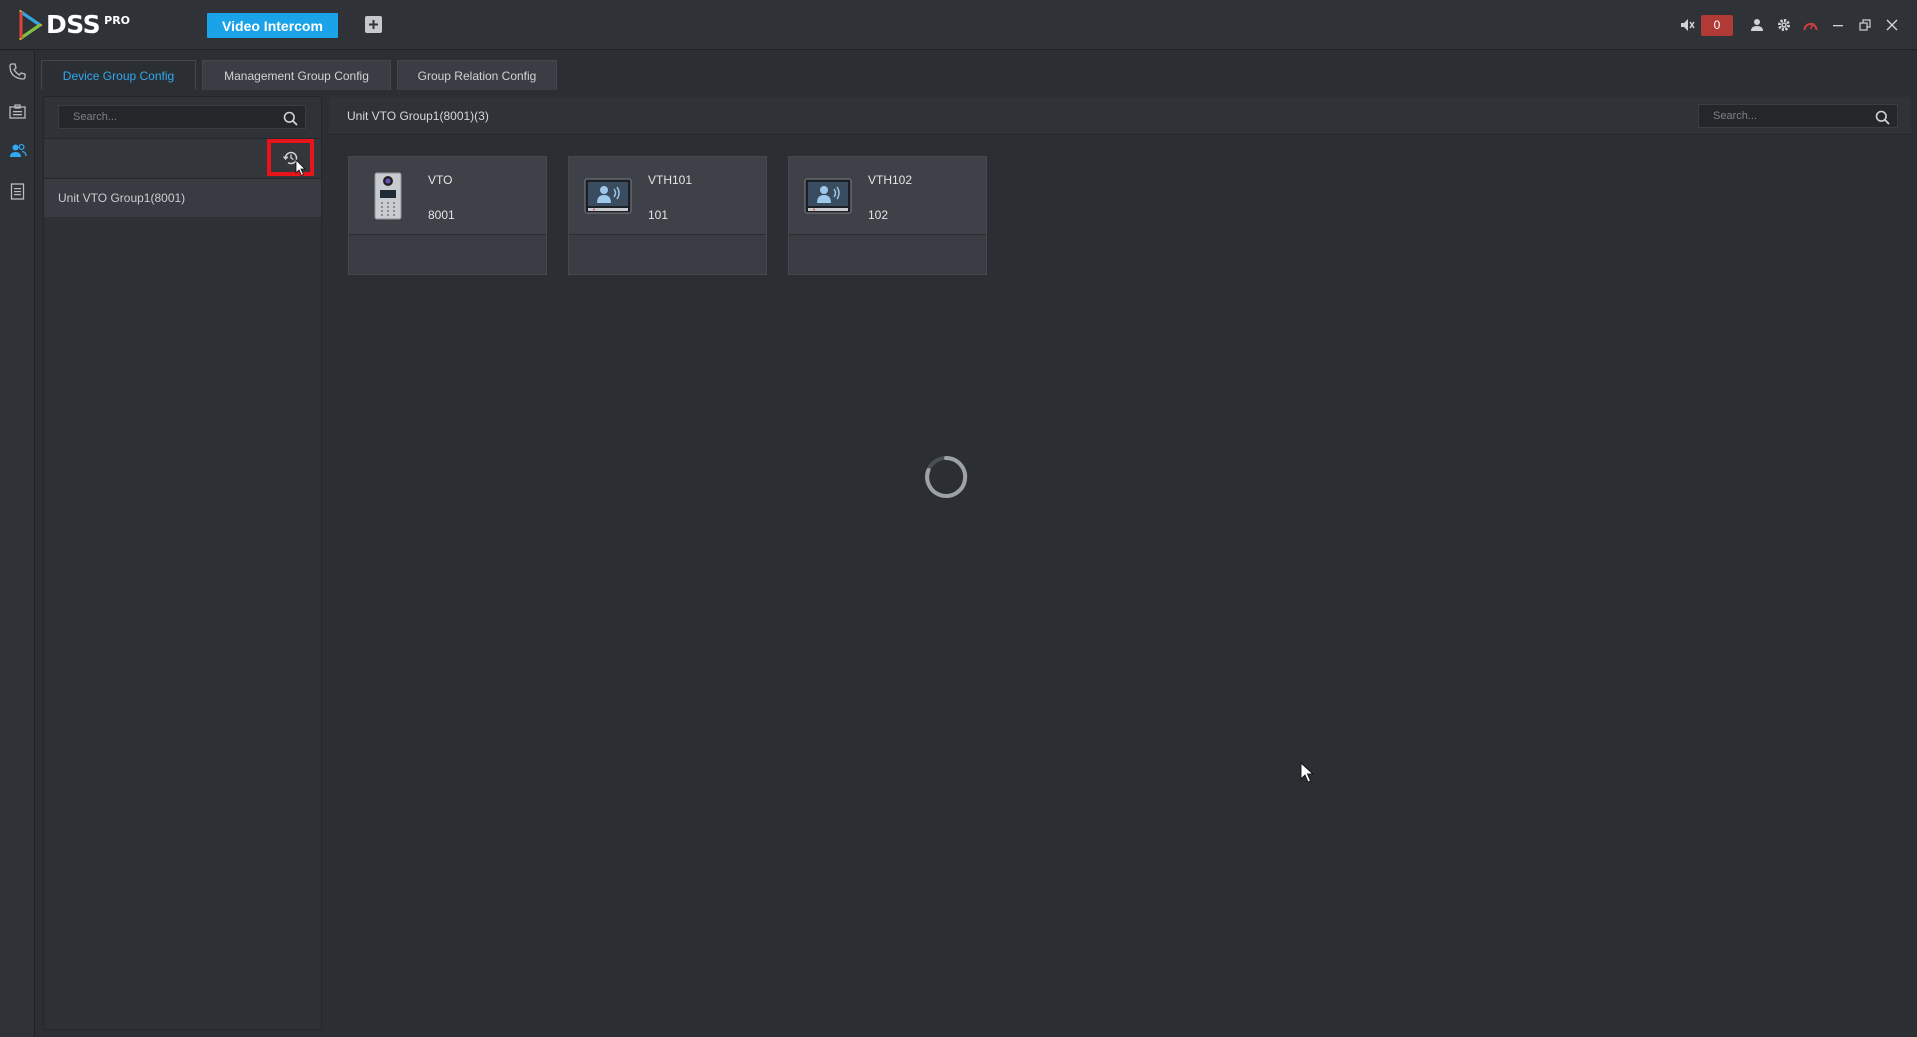 The image size is (1917, 1037). Describe the element at coordinates (670, 180) in the screenshot. I see `device-name: VTH101` at that location.